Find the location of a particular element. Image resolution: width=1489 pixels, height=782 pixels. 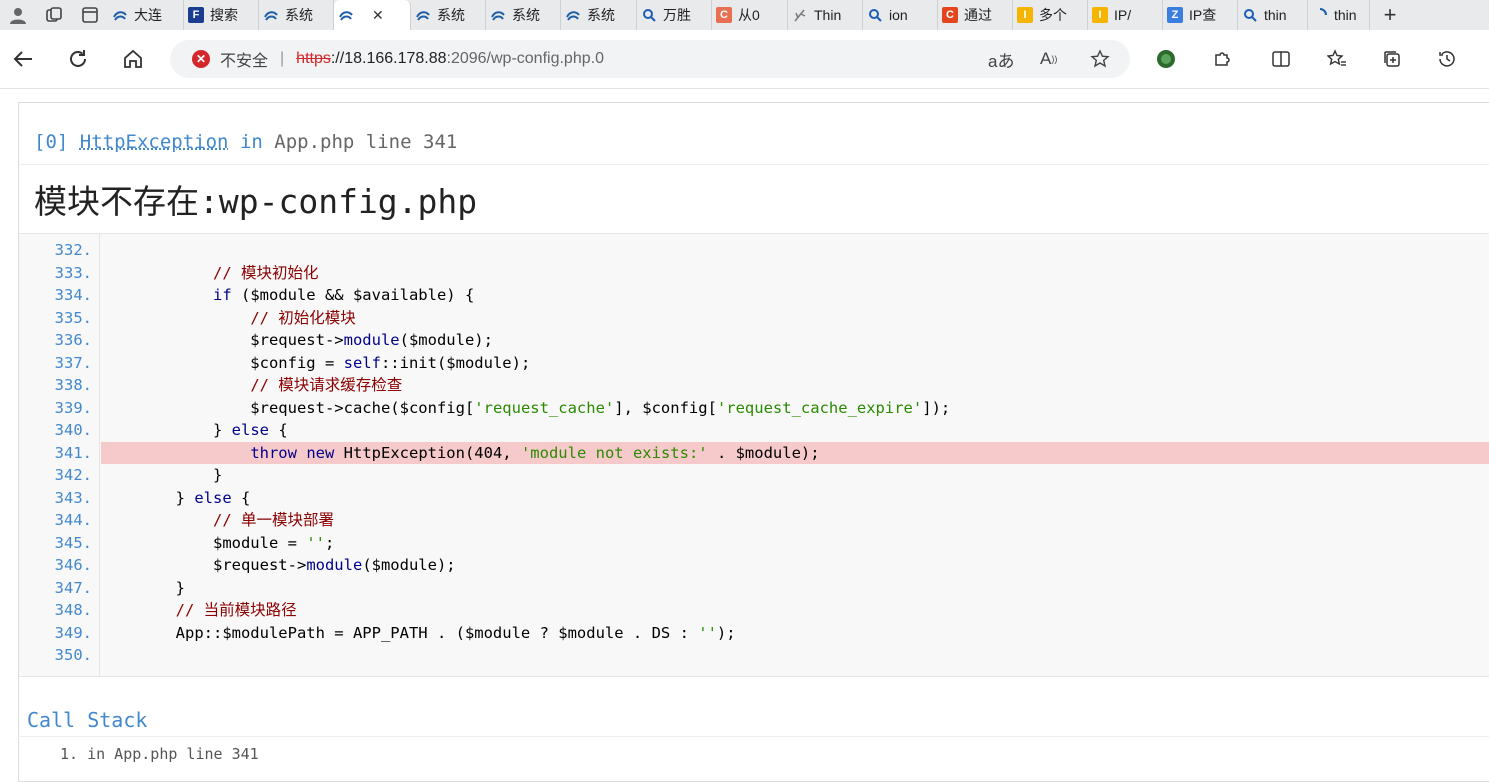

new-tab-button: + is located at coordinates (1390, 15).